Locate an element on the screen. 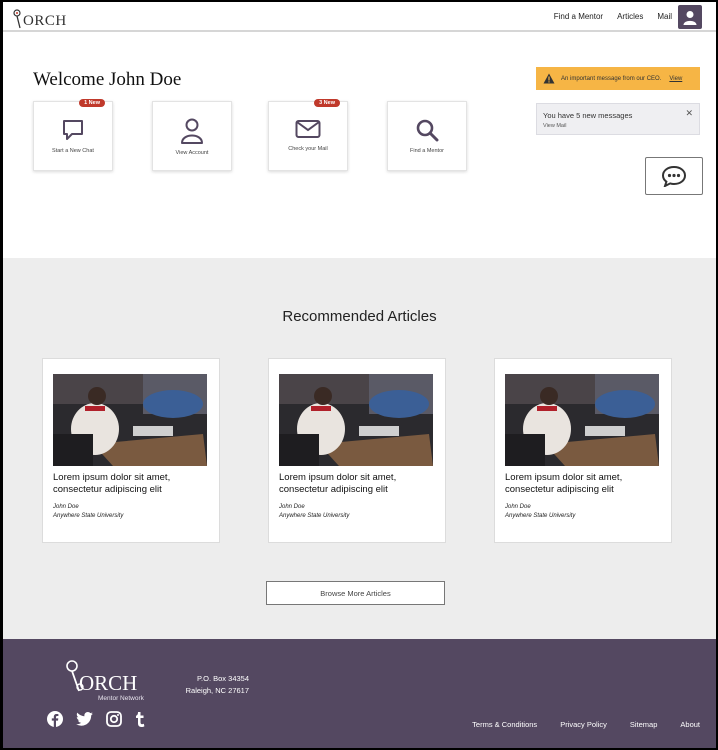  main-nav: Find a Mentor Articles Mail is located at coordinates (613, 16).